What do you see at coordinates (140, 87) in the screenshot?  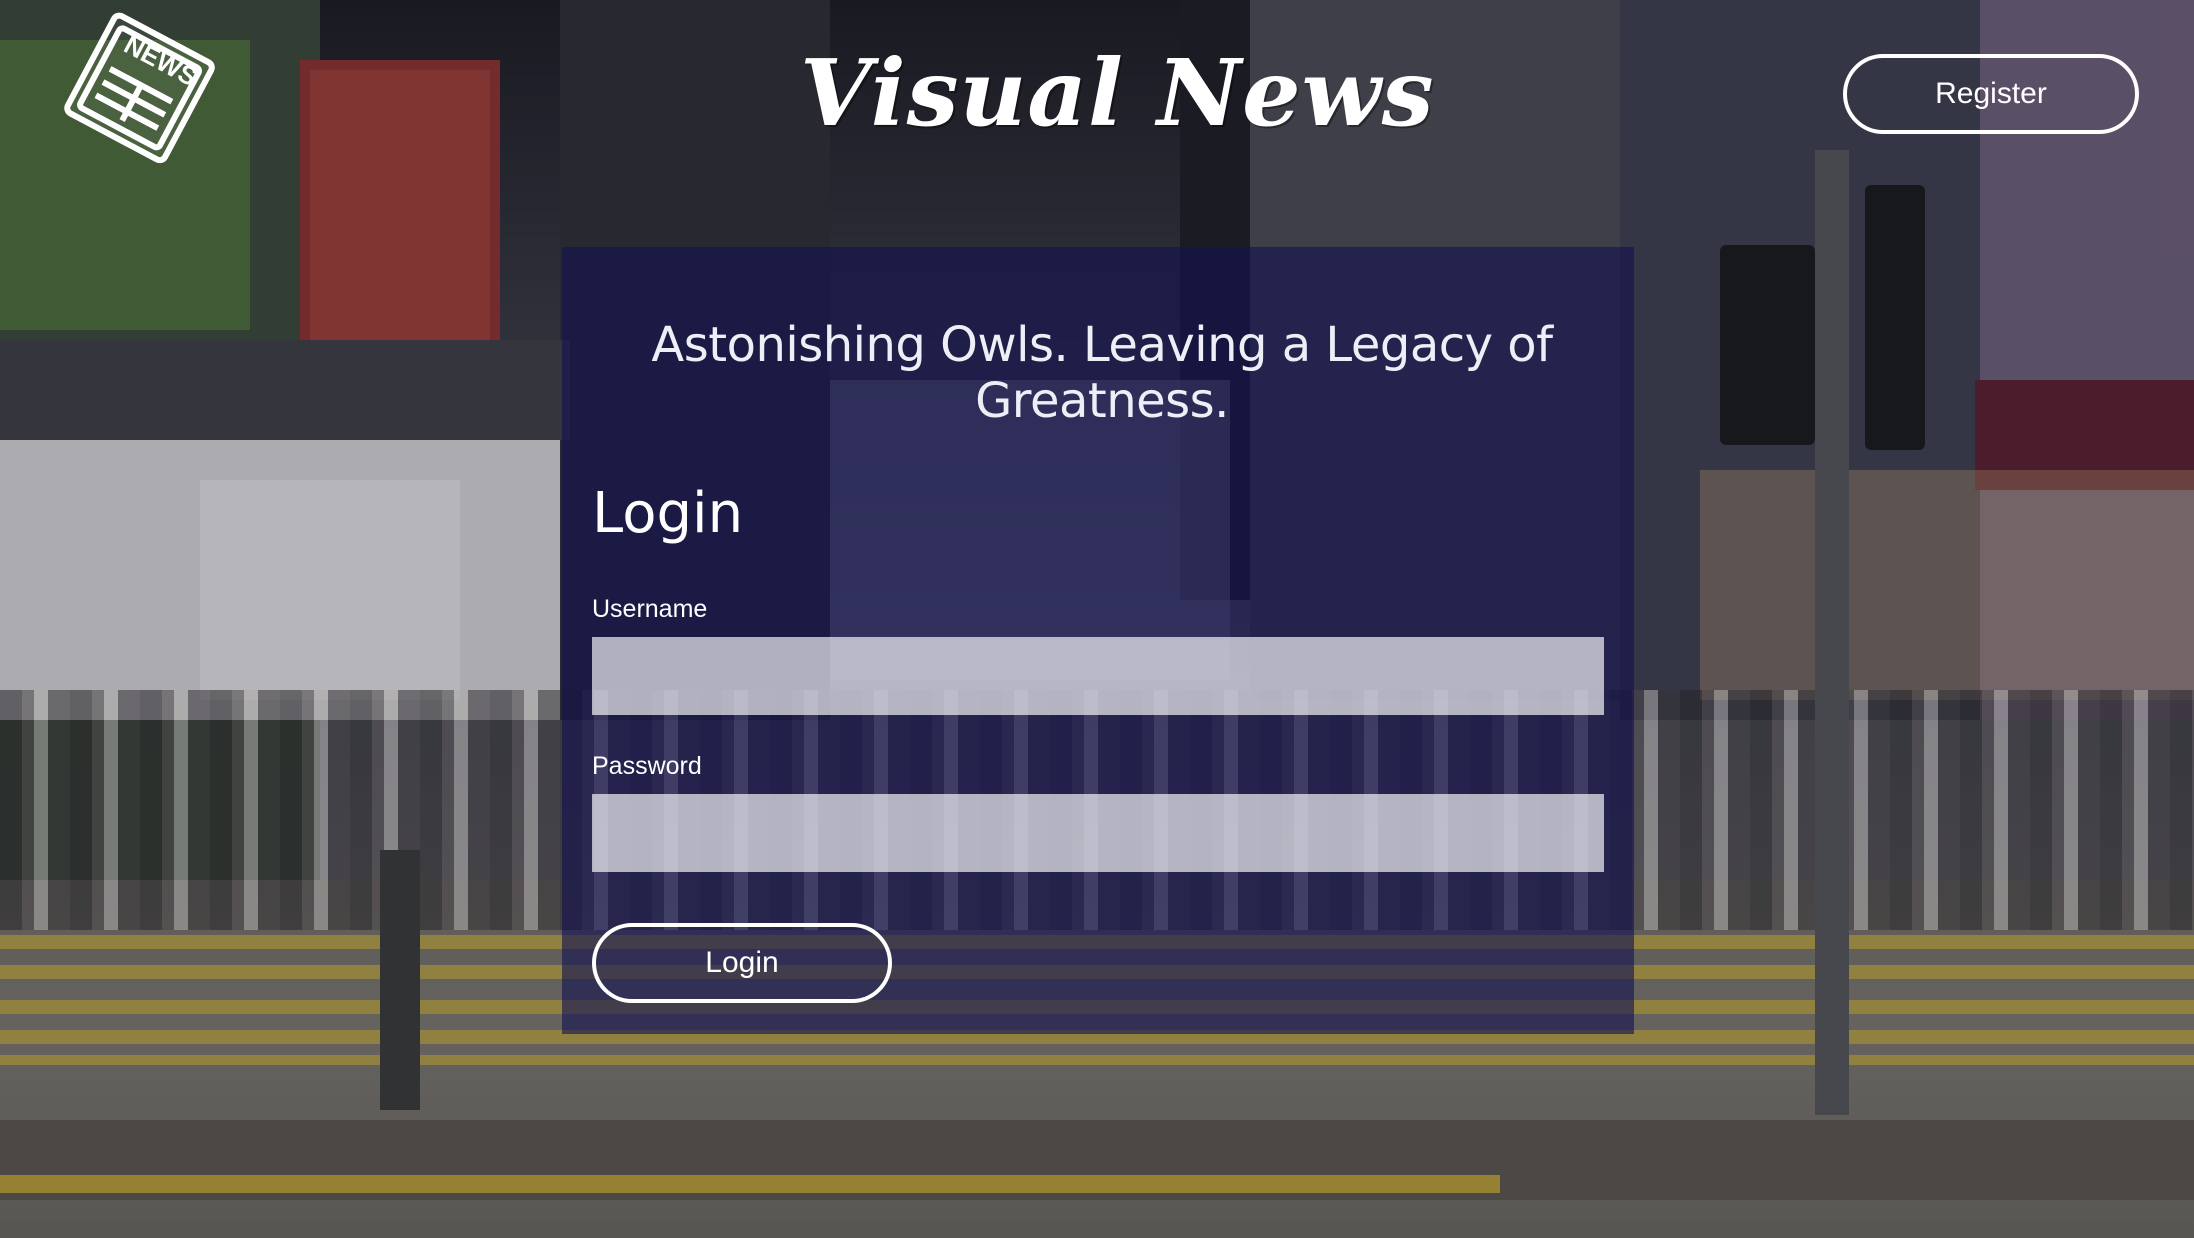 I see `newspaper-icon: NEWS` at bounding box center [140, 87].